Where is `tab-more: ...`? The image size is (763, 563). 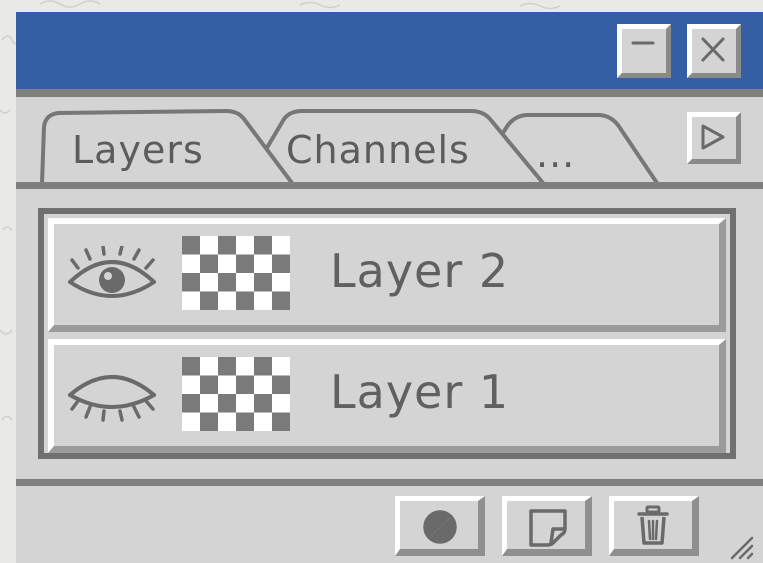
tab-more: ... is located at coordinates (555, 154).